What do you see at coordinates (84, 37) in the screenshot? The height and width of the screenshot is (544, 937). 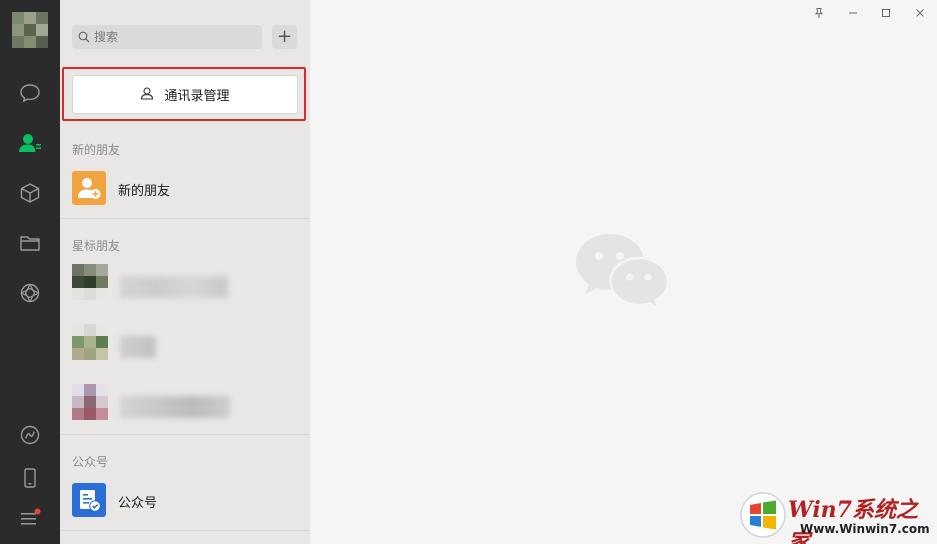 I see `search-icon` at bounding box center [84, 37].